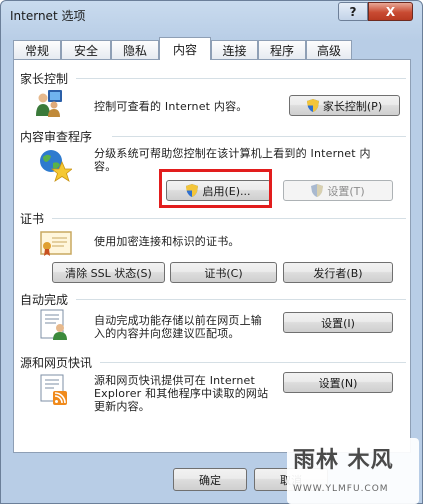  I want to click on feeds-description-line-3: 更新内容。, so click(122, 406).